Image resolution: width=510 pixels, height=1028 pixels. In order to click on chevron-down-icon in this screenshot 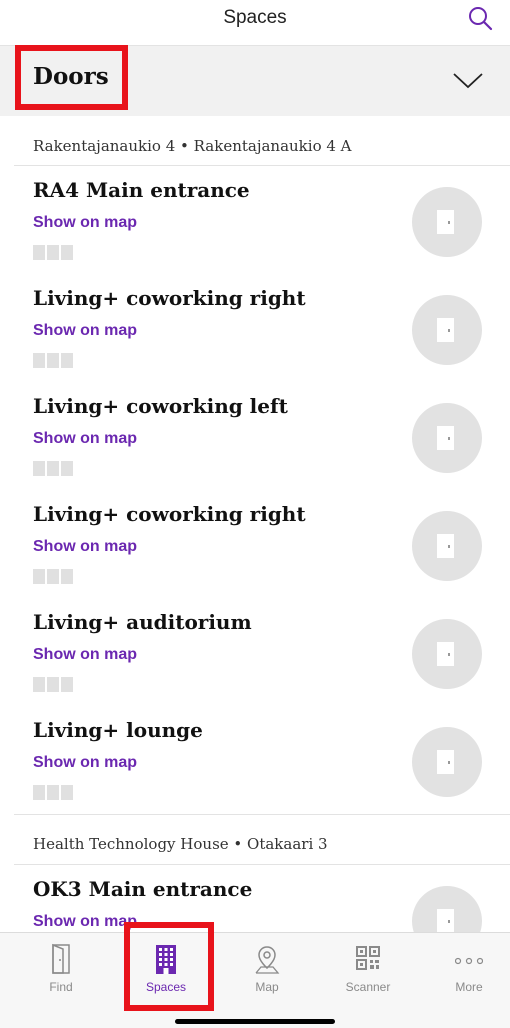, I will do `click(468, 81)`.